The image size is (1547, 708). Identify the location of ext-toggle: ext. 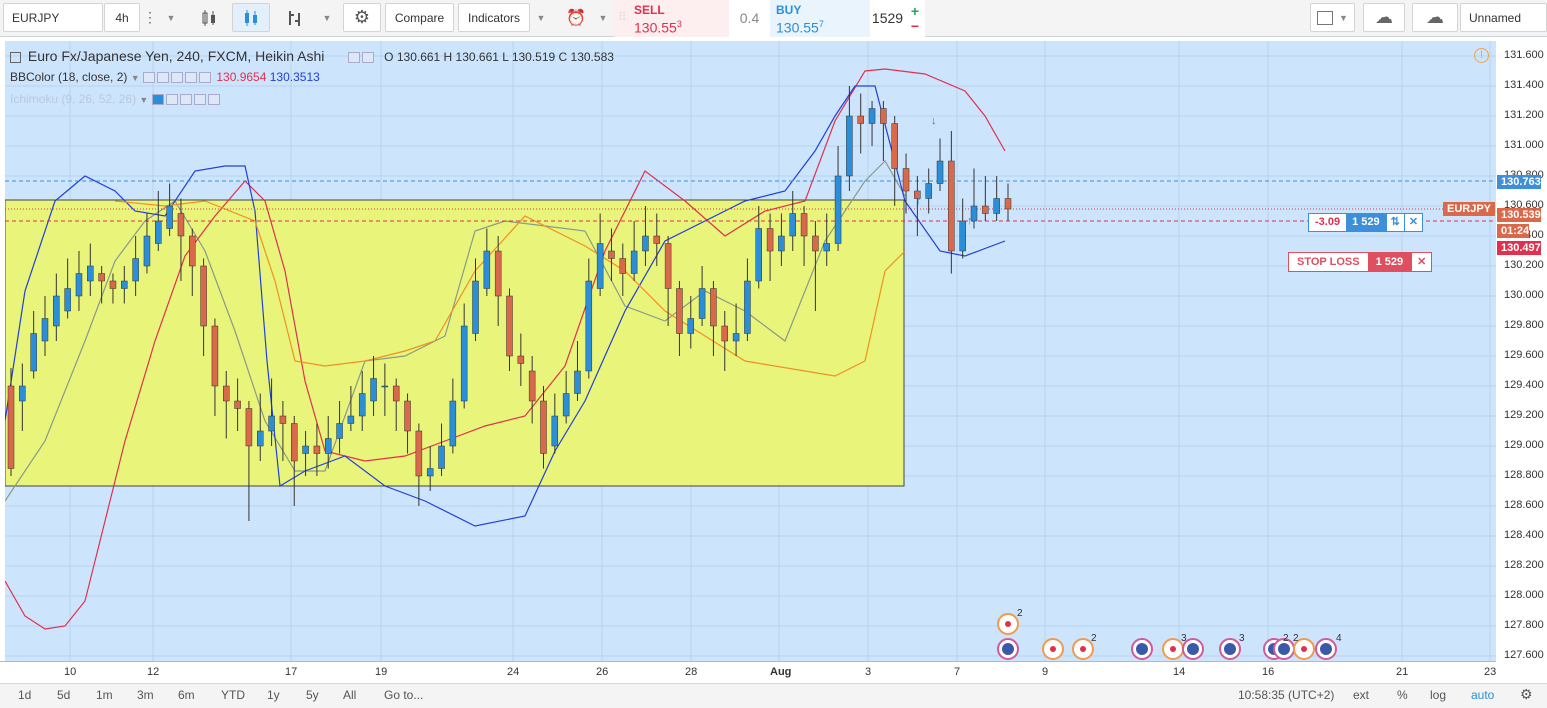
(1361, 695).